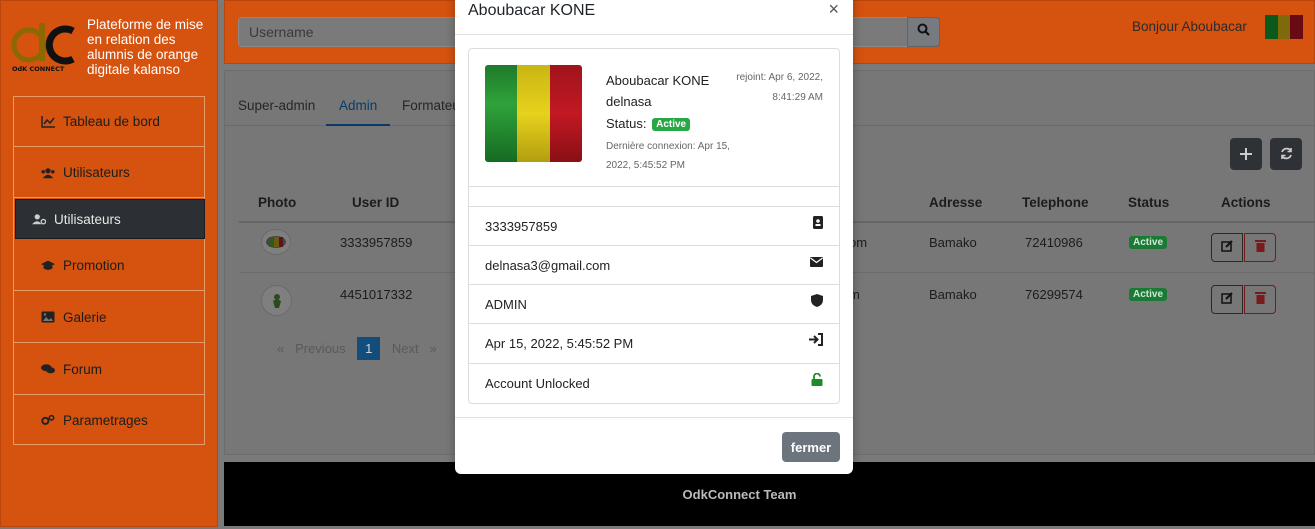  What do you see at coordinates (559, 343) in the screenshot?
I see `detail-value: Apr 15, 2022, 5:45:52 PM` at bounding box center [559, 343].